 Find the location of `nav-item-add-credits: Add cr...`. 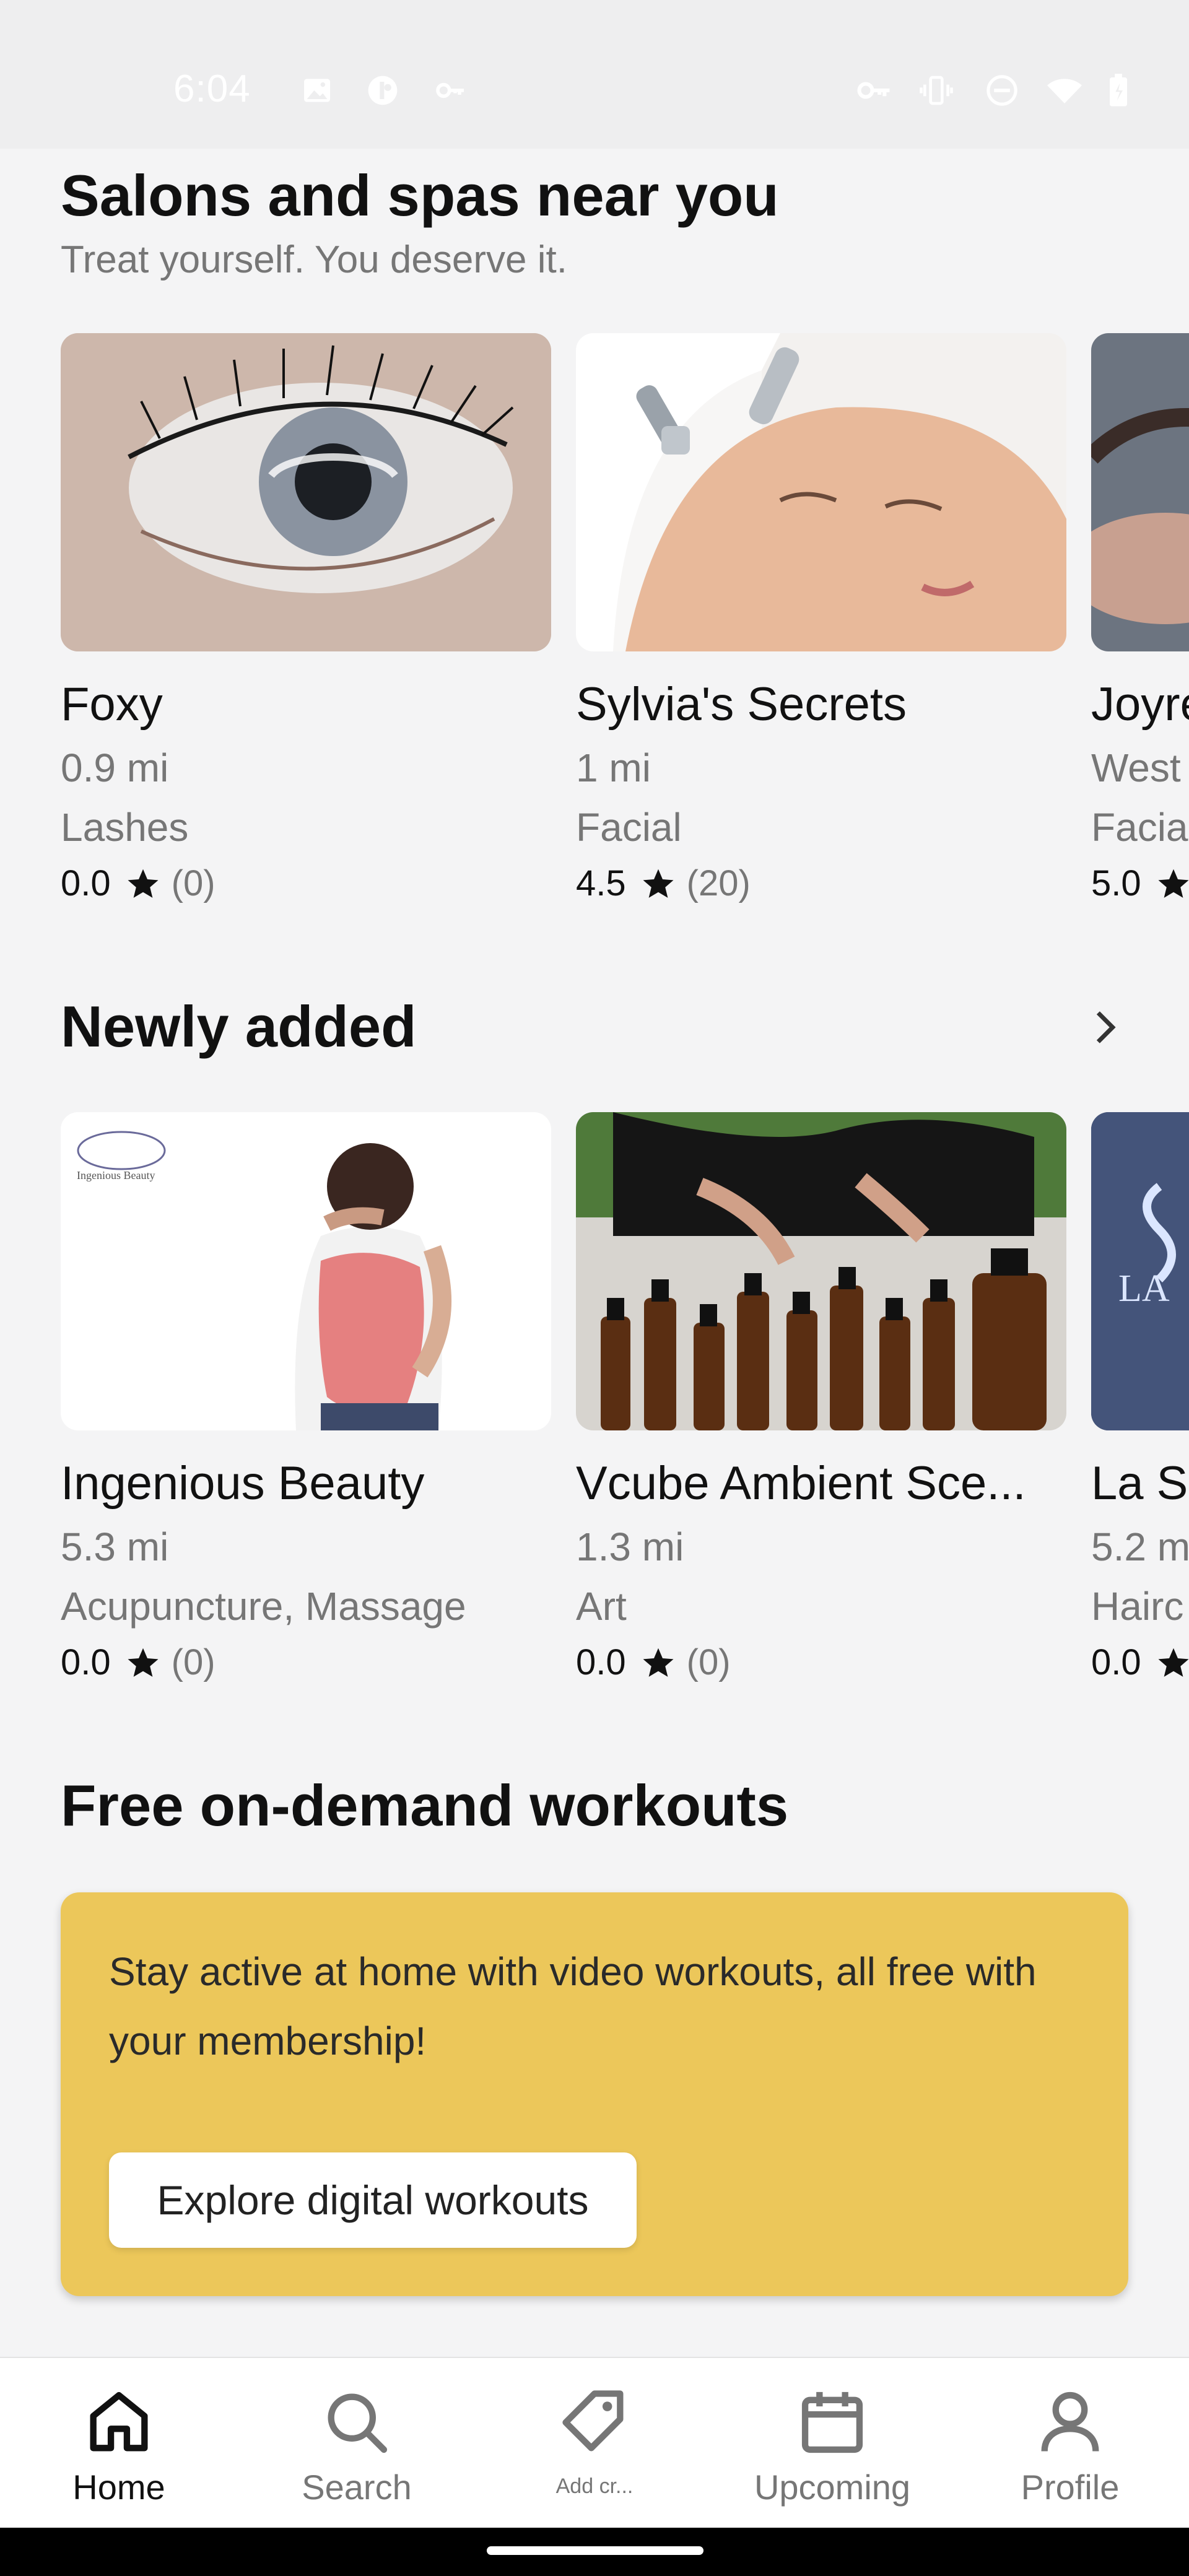

nav-item-add-credits: Add cr... is located at coordinates (594, 2443).